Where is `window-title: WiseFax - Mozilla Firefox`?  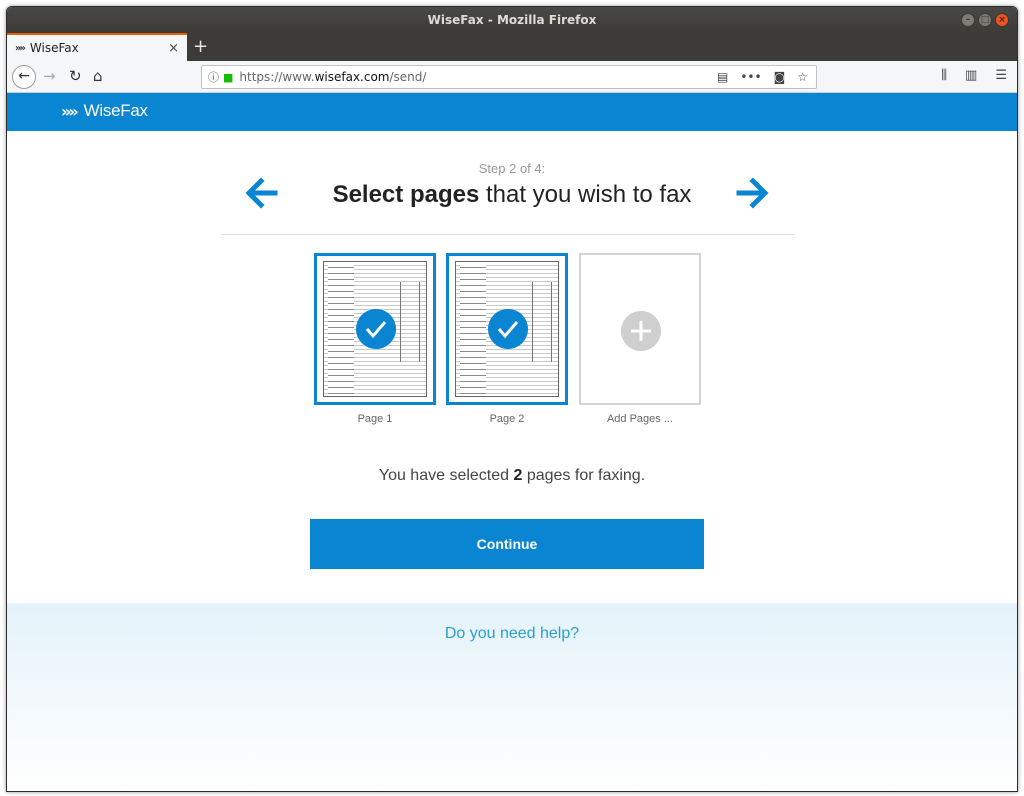 window-title: WiseFax - Mozilla Firefox is located at coordinates (512, 20).